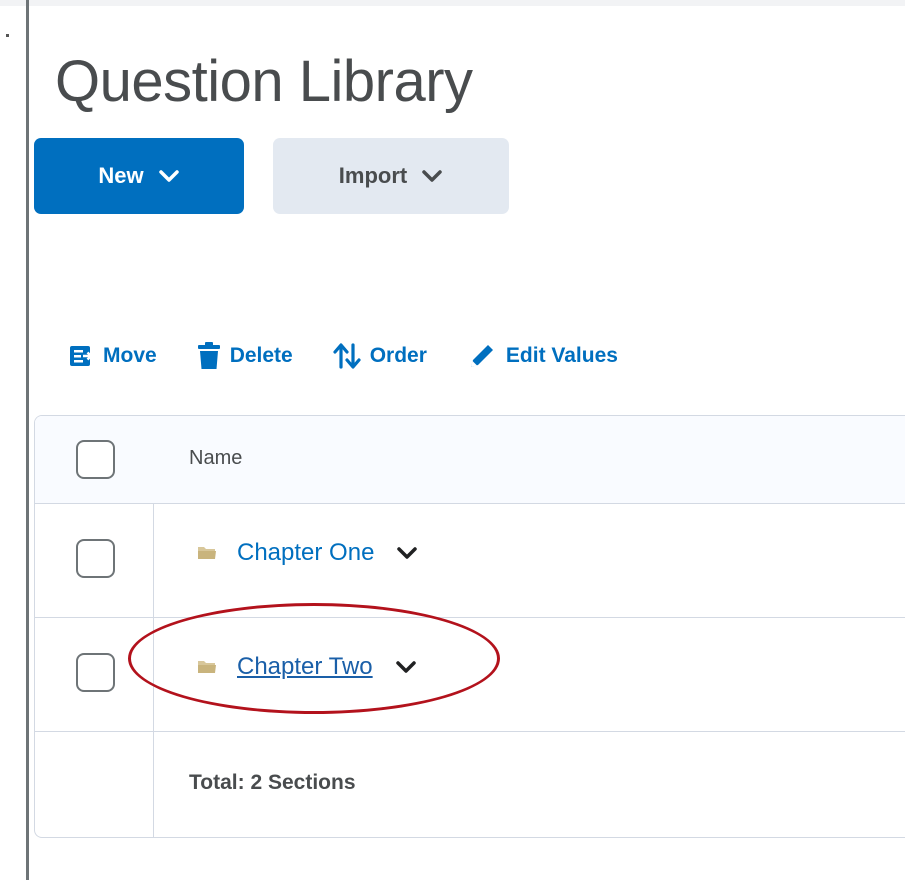 The width and height of the screenshot is (905, 880). I want to click on move-label: Move, so click(130, 355).